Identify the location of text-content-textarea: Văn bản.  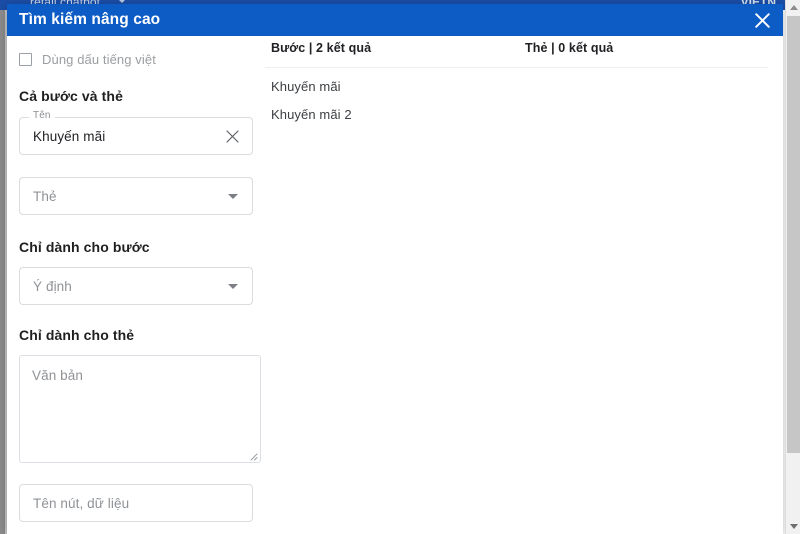
(140, 409).